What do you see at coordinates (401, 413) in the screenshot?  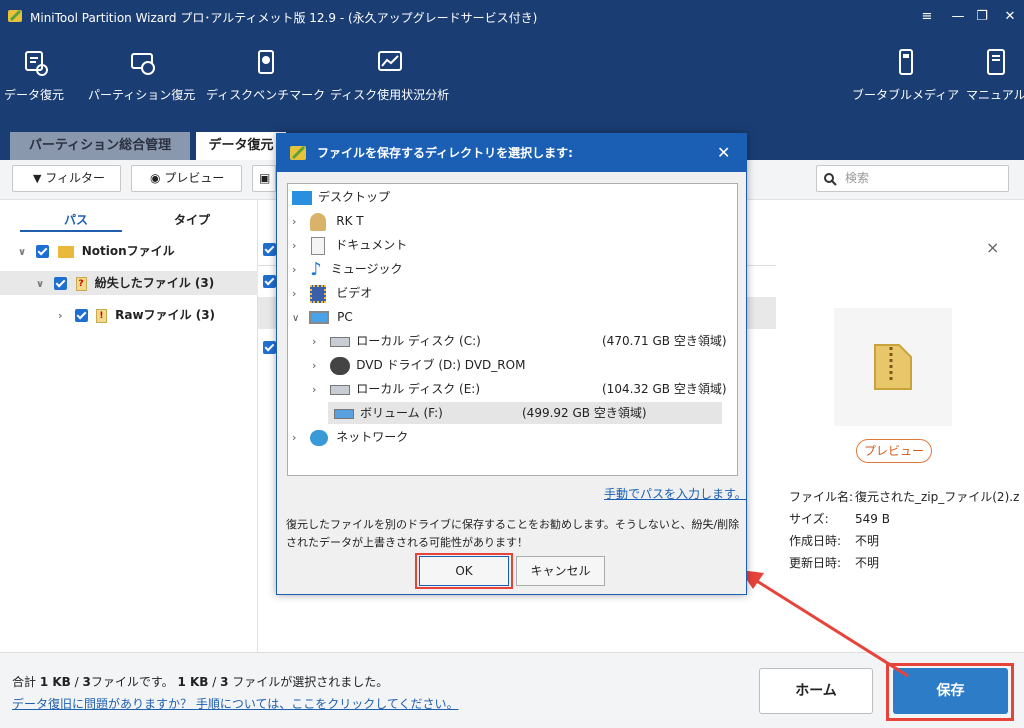 I see `node-label: ボリューム (F:)` at bounding box center [401, 413].